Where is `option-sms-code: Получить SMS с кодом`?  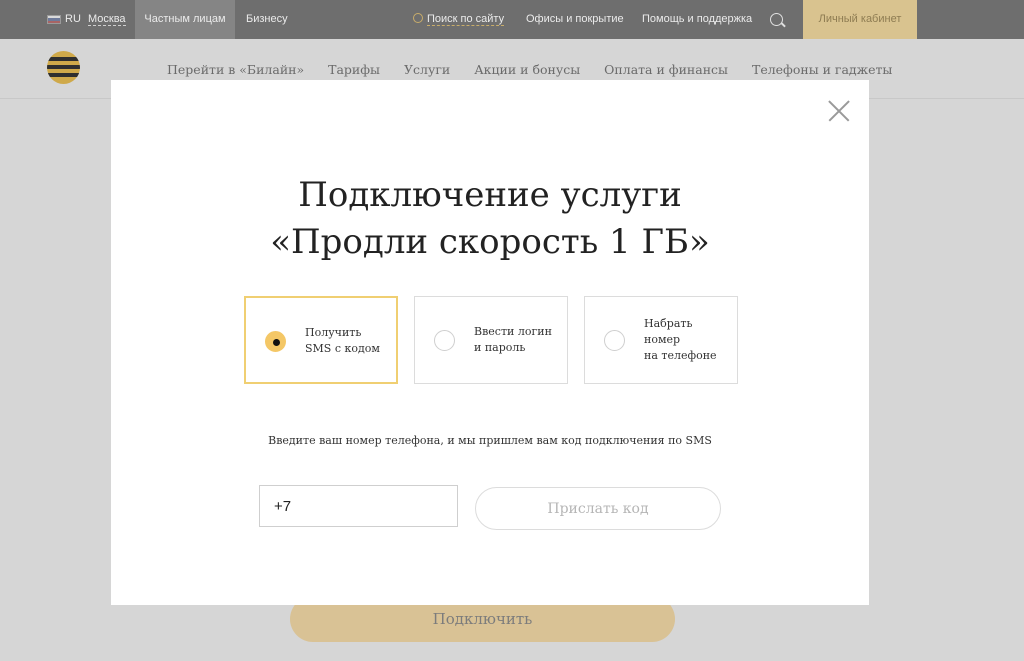 option-sms-code: Получить SMS с кодом is located at coordinates (321, 340).